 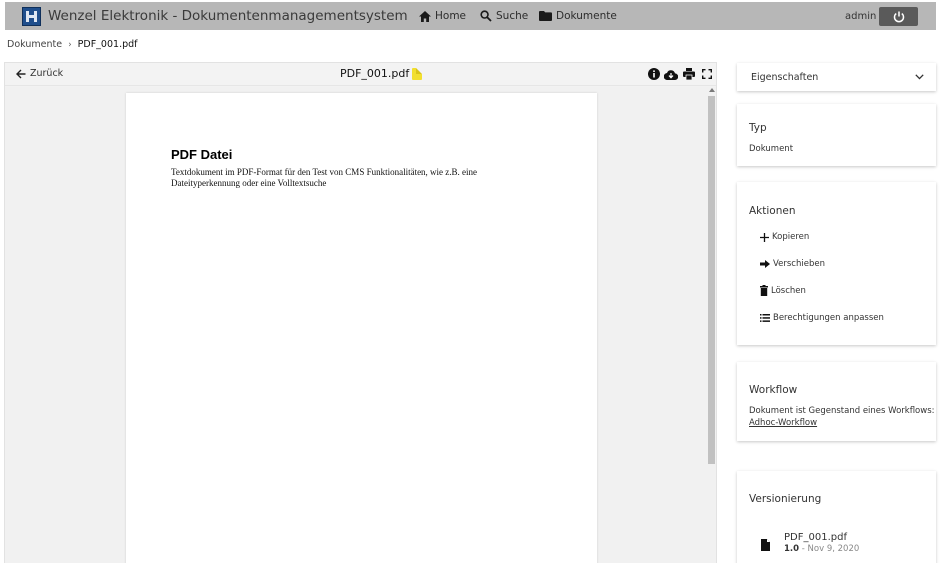 I want to click on copy-action: Kopieren, so click(x=784, y=237).